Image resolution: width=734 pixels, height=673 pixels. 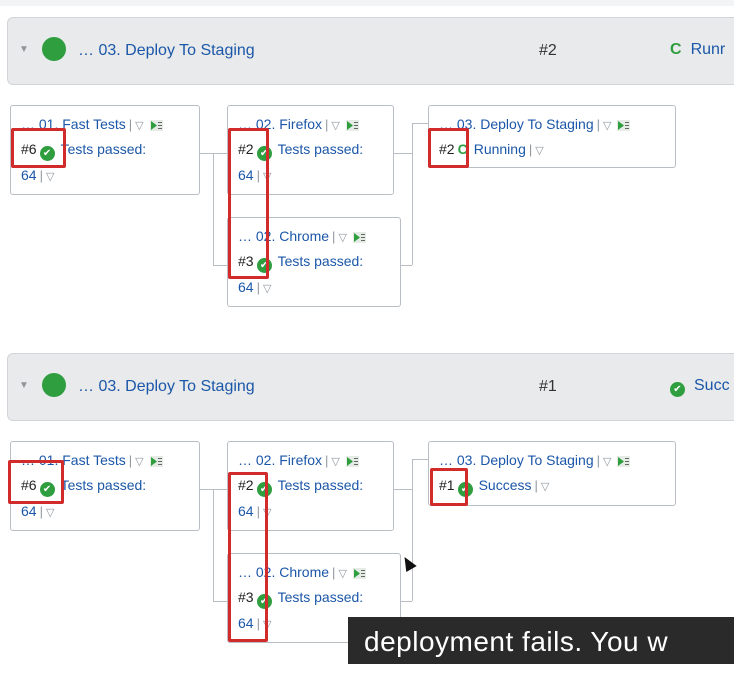 I want to click on build-chain-header: ▼ … 03. Deploy To Staging #2 C Runr, so click(x=370, y=51).